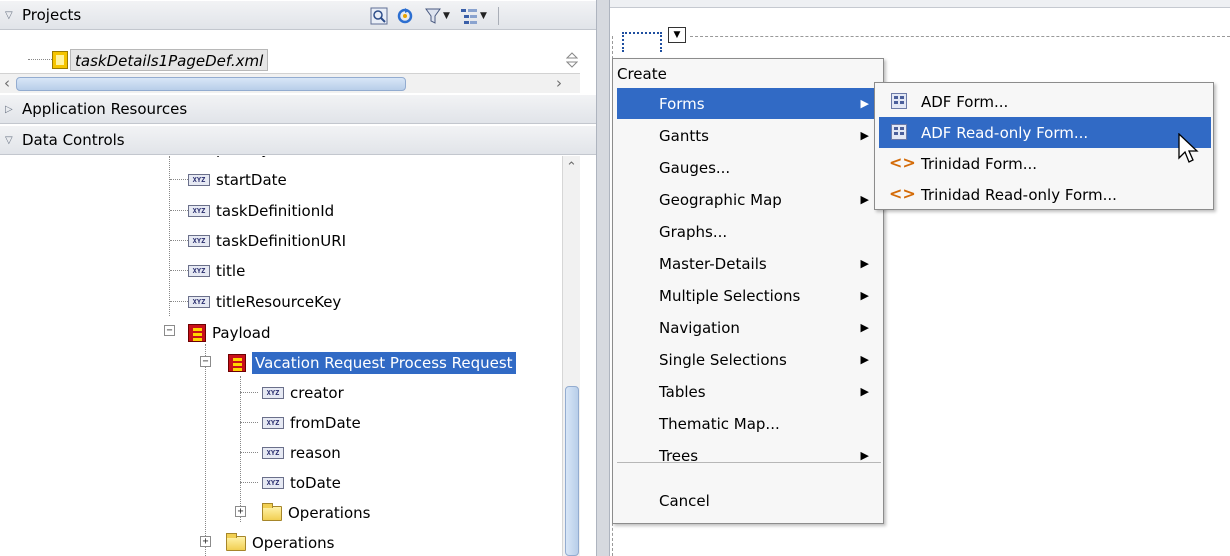 The width and height of the screenshot is (1230, 556). What do you see at coordinates (571, 167) in the screenshot?
I see `scroll-up-icon: ⌃` at bounding box center [571, 167].